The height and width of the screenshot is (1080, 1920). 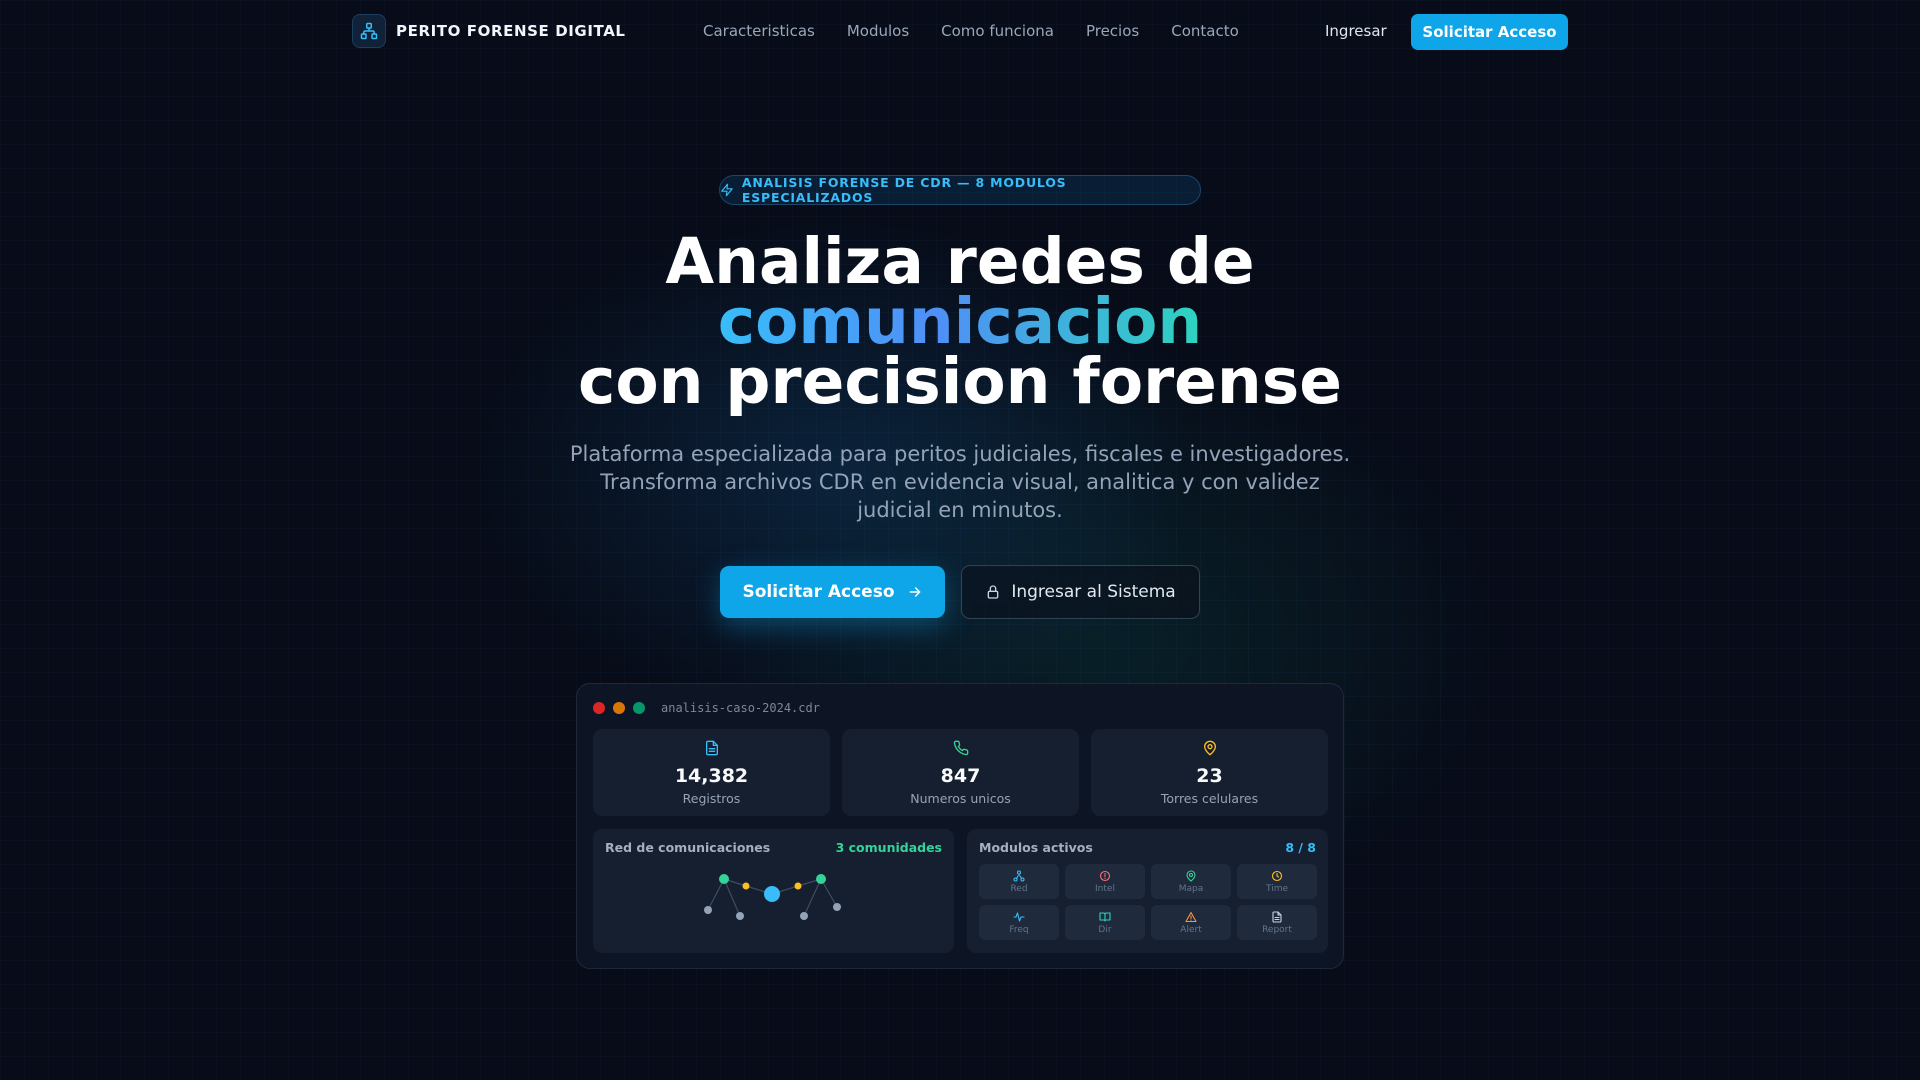 I want to click on login-link: Ingresar, so click(x=1356, y=31).